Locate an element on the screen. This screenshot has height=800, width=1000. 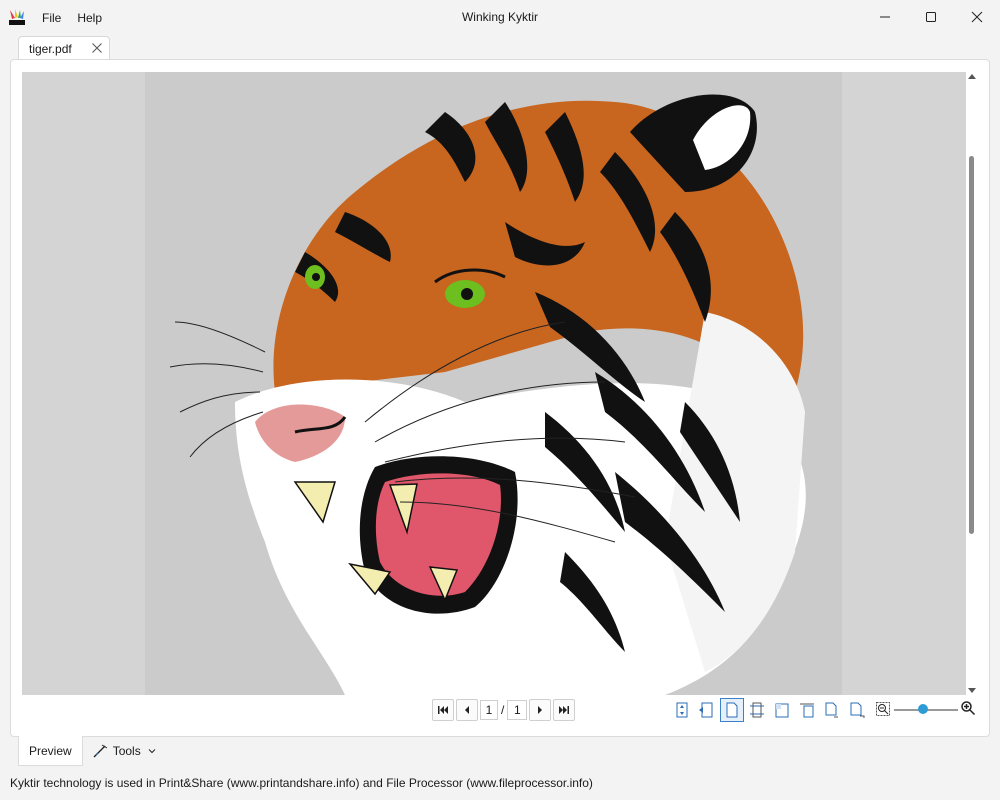
close-icon is located at coordinates (977, 17).